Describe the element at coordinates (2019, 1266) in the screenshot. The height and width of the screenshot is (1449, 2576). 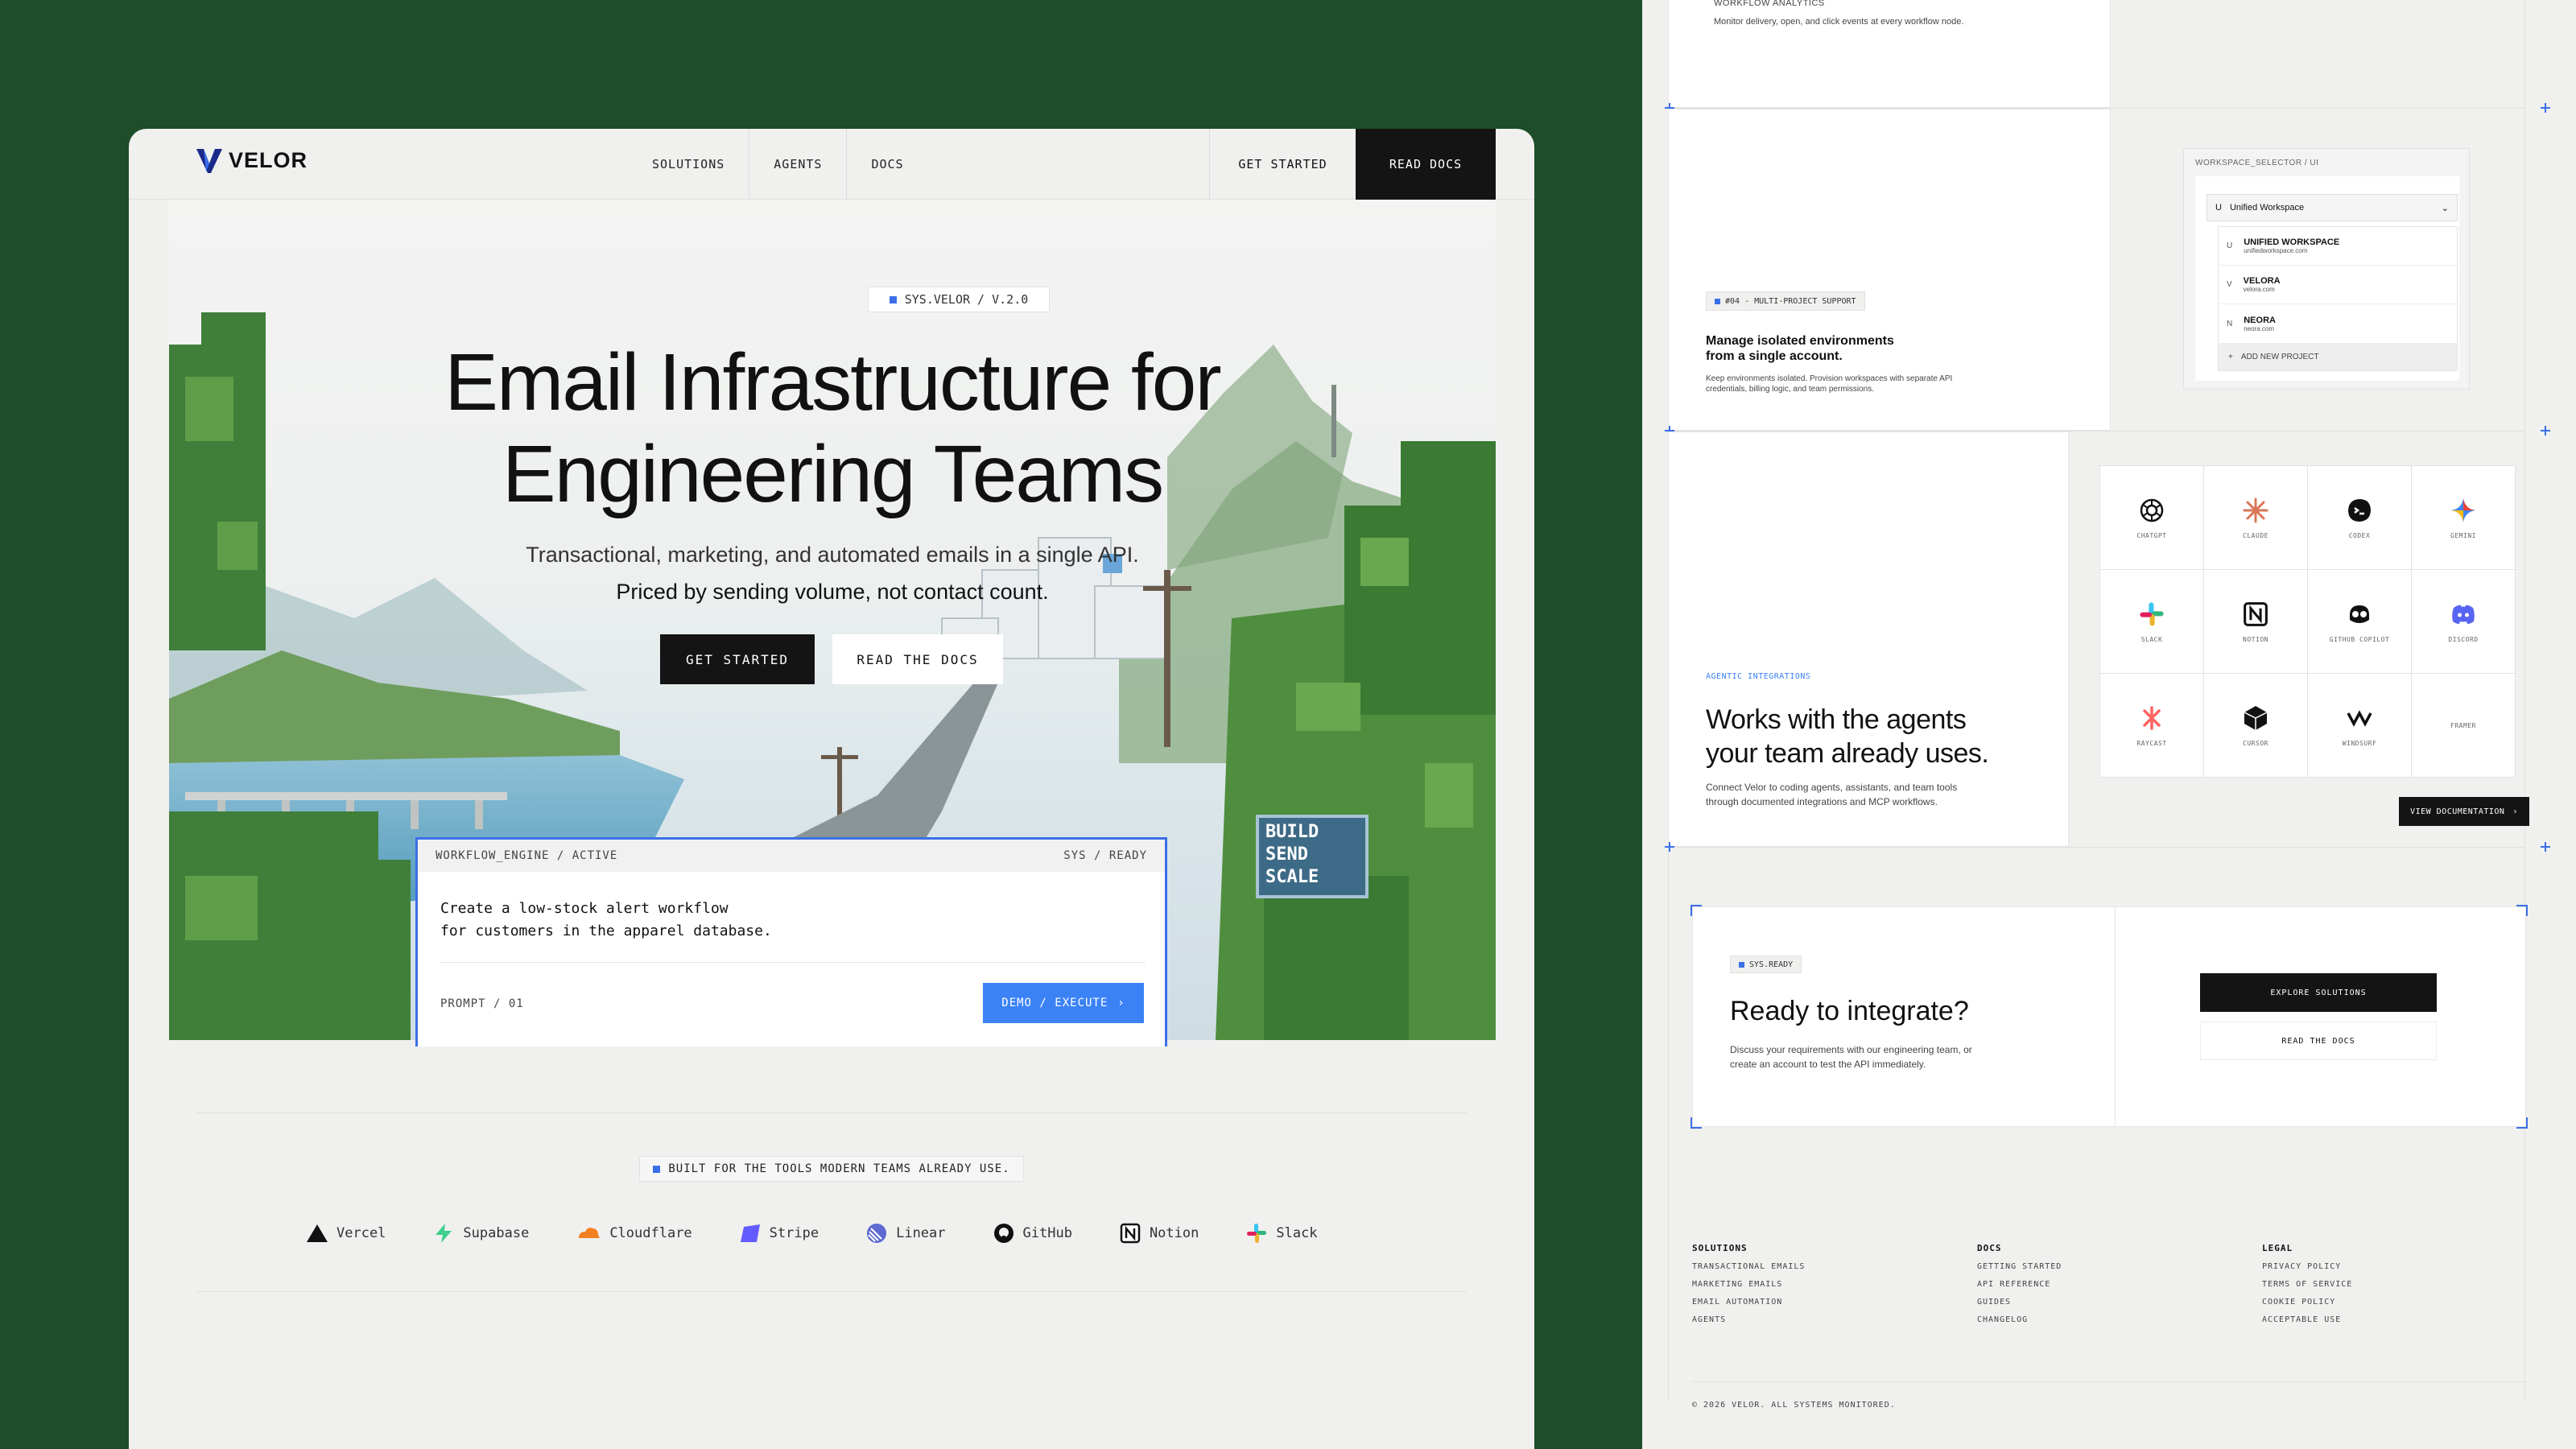
I see `footer-link: GETTING STARTED` at that location.